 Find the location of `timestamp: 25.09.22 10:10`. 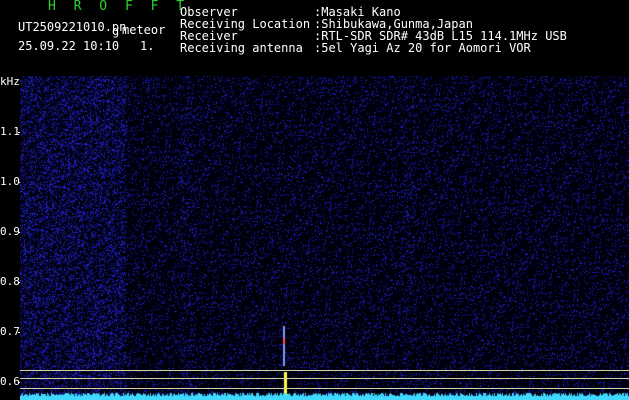

timestamp: 25.09.22 10:10 is located at coordinates (69, 46).